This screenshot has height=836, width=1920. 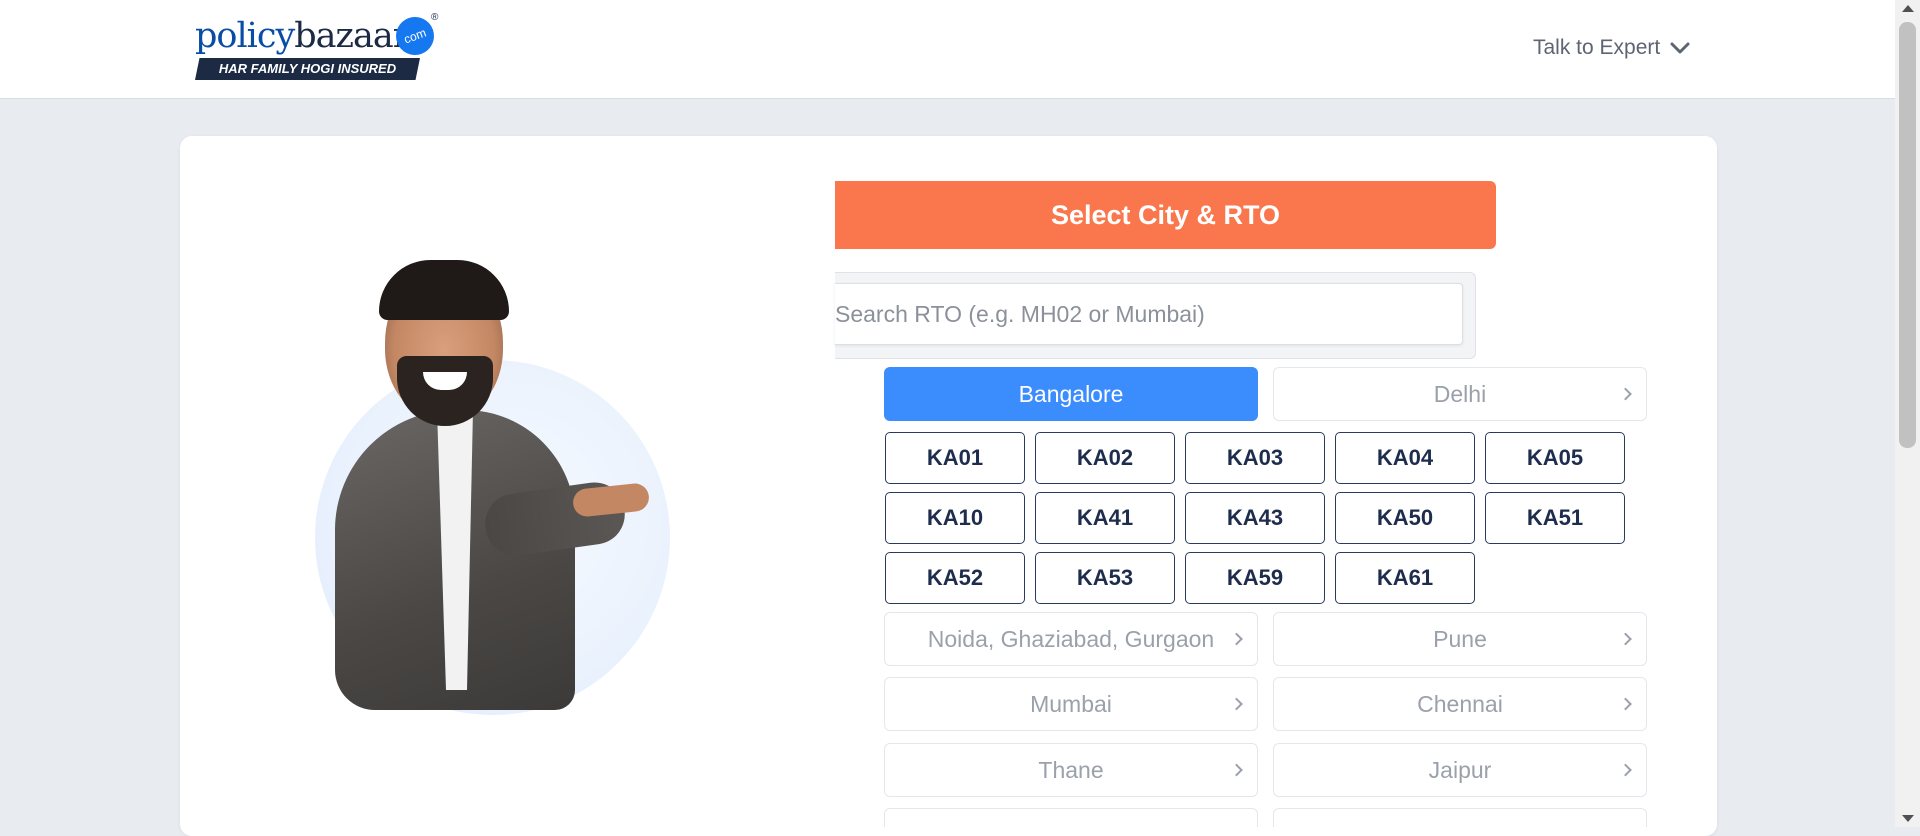 I want to click on rto-ka61: KA61, so click(x=1405, y=578).